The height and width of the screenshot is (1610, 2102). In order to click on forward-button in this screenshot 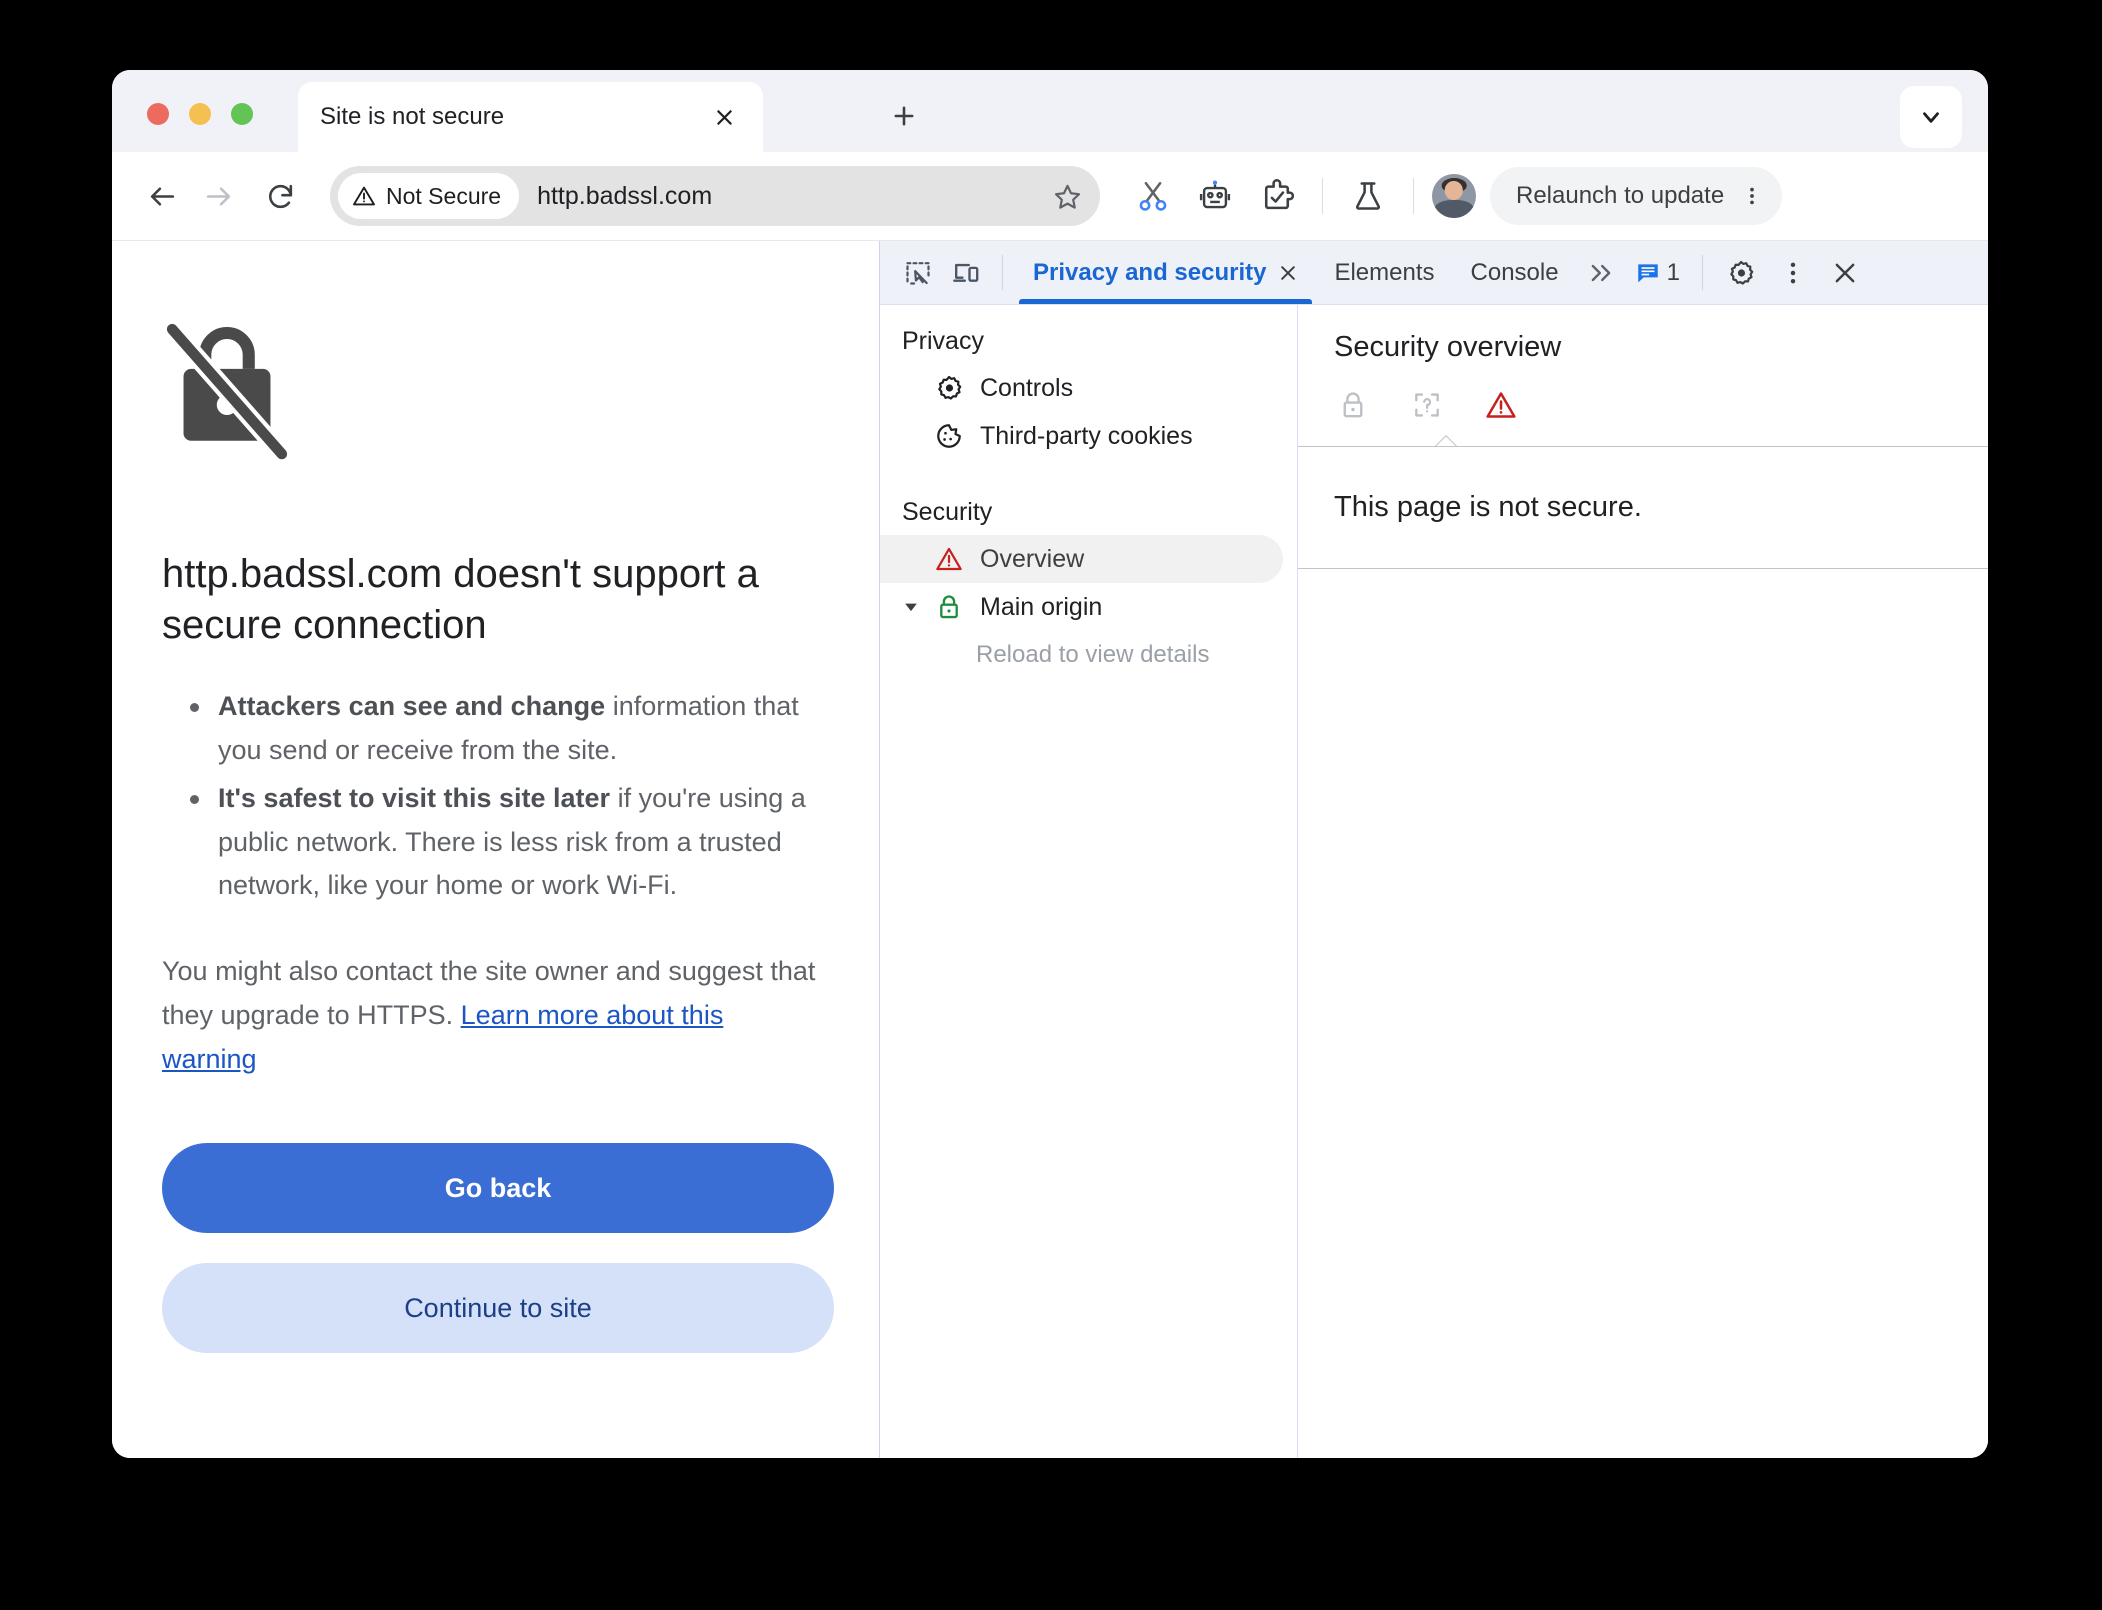, I will do `click(218, 196)`.